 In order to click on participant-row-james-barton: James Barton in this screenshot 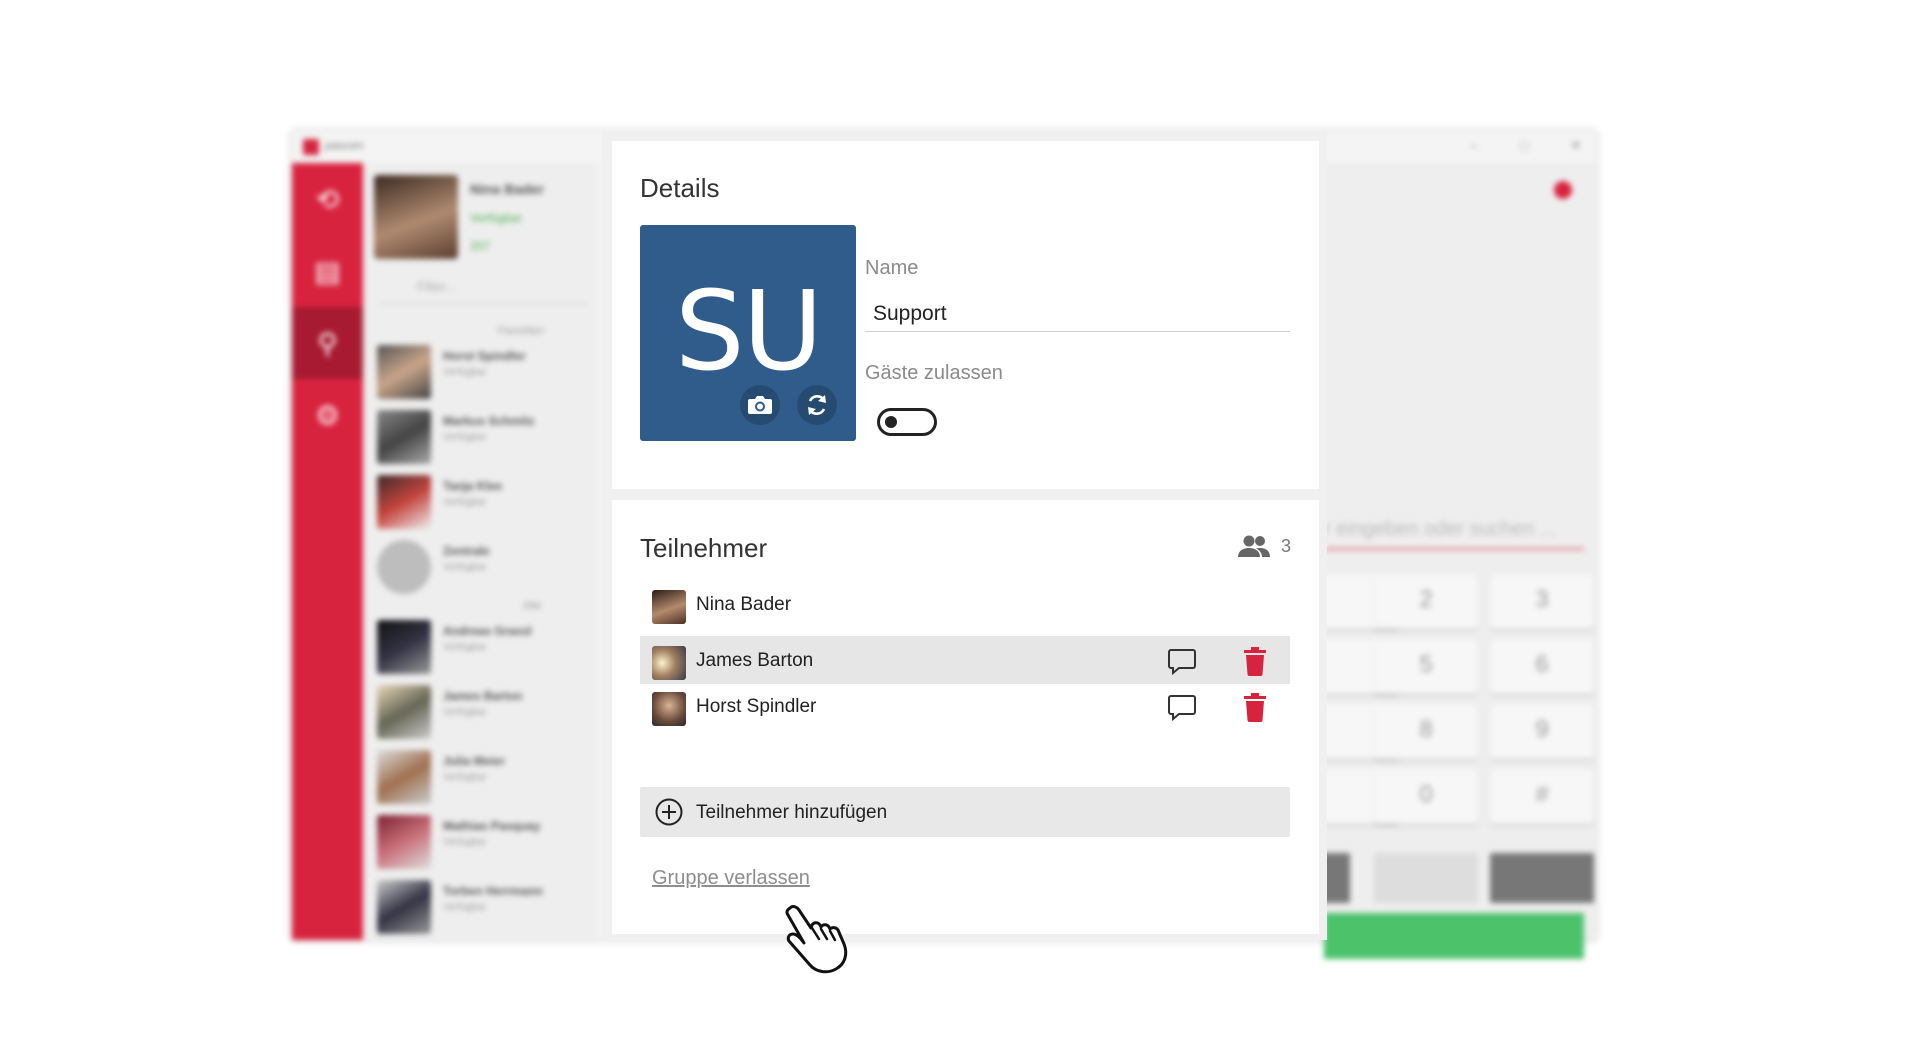, I will do `click(965, 660)`.